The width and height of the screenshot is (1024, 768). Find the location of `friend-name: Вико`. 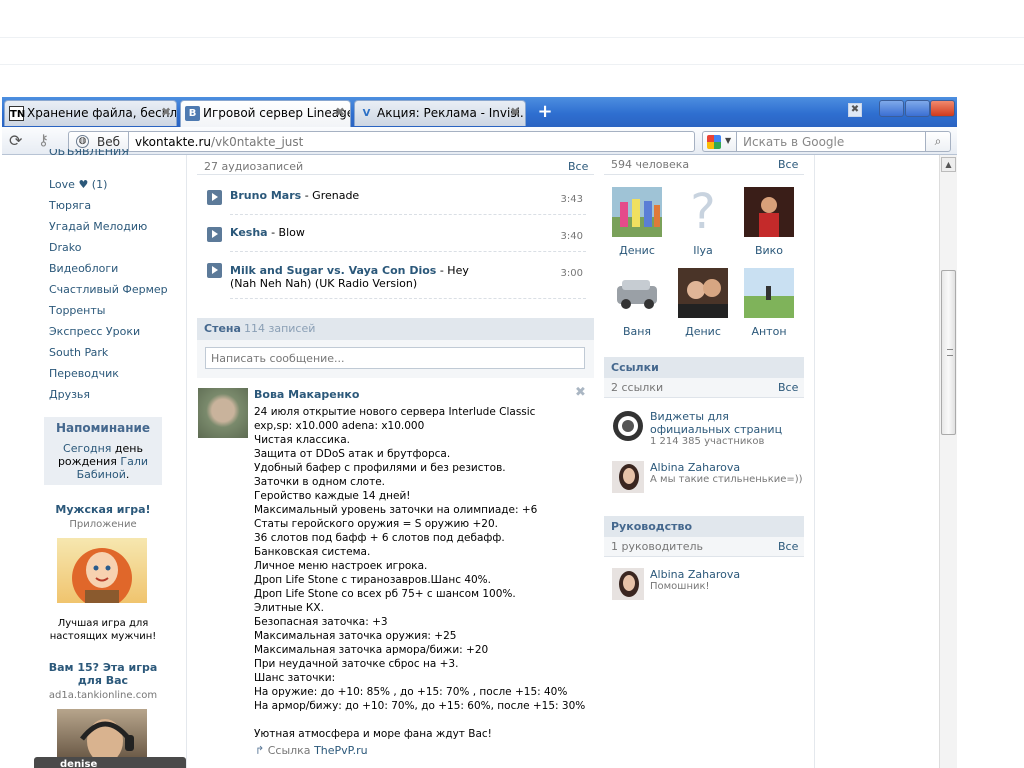

friend-name: Вико is located at coordinates (769, 250).